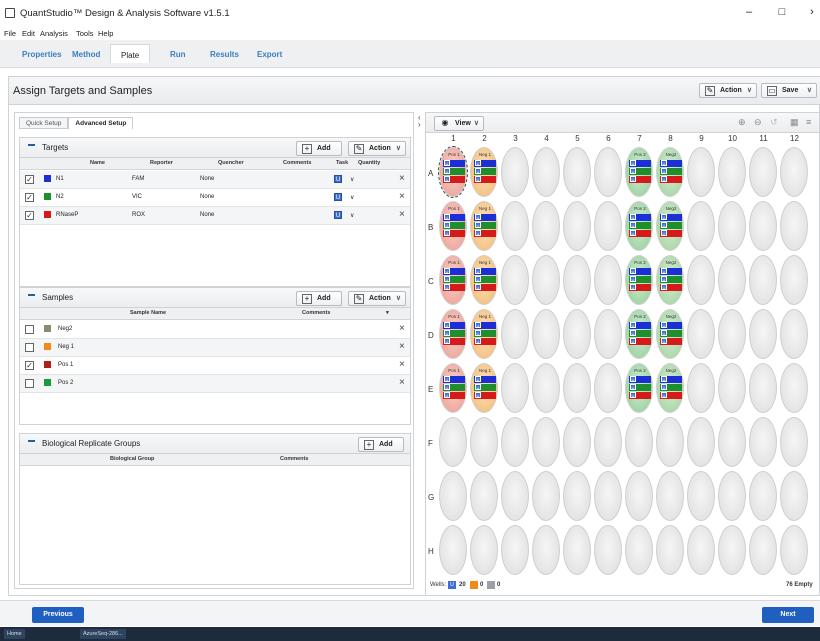 Image resolution: width=820 pixels, height=641 pixels. What do you see at coordinates (29, 383) in the screenshot?
I see `row-checkbox` at bounding box center [29, 383].